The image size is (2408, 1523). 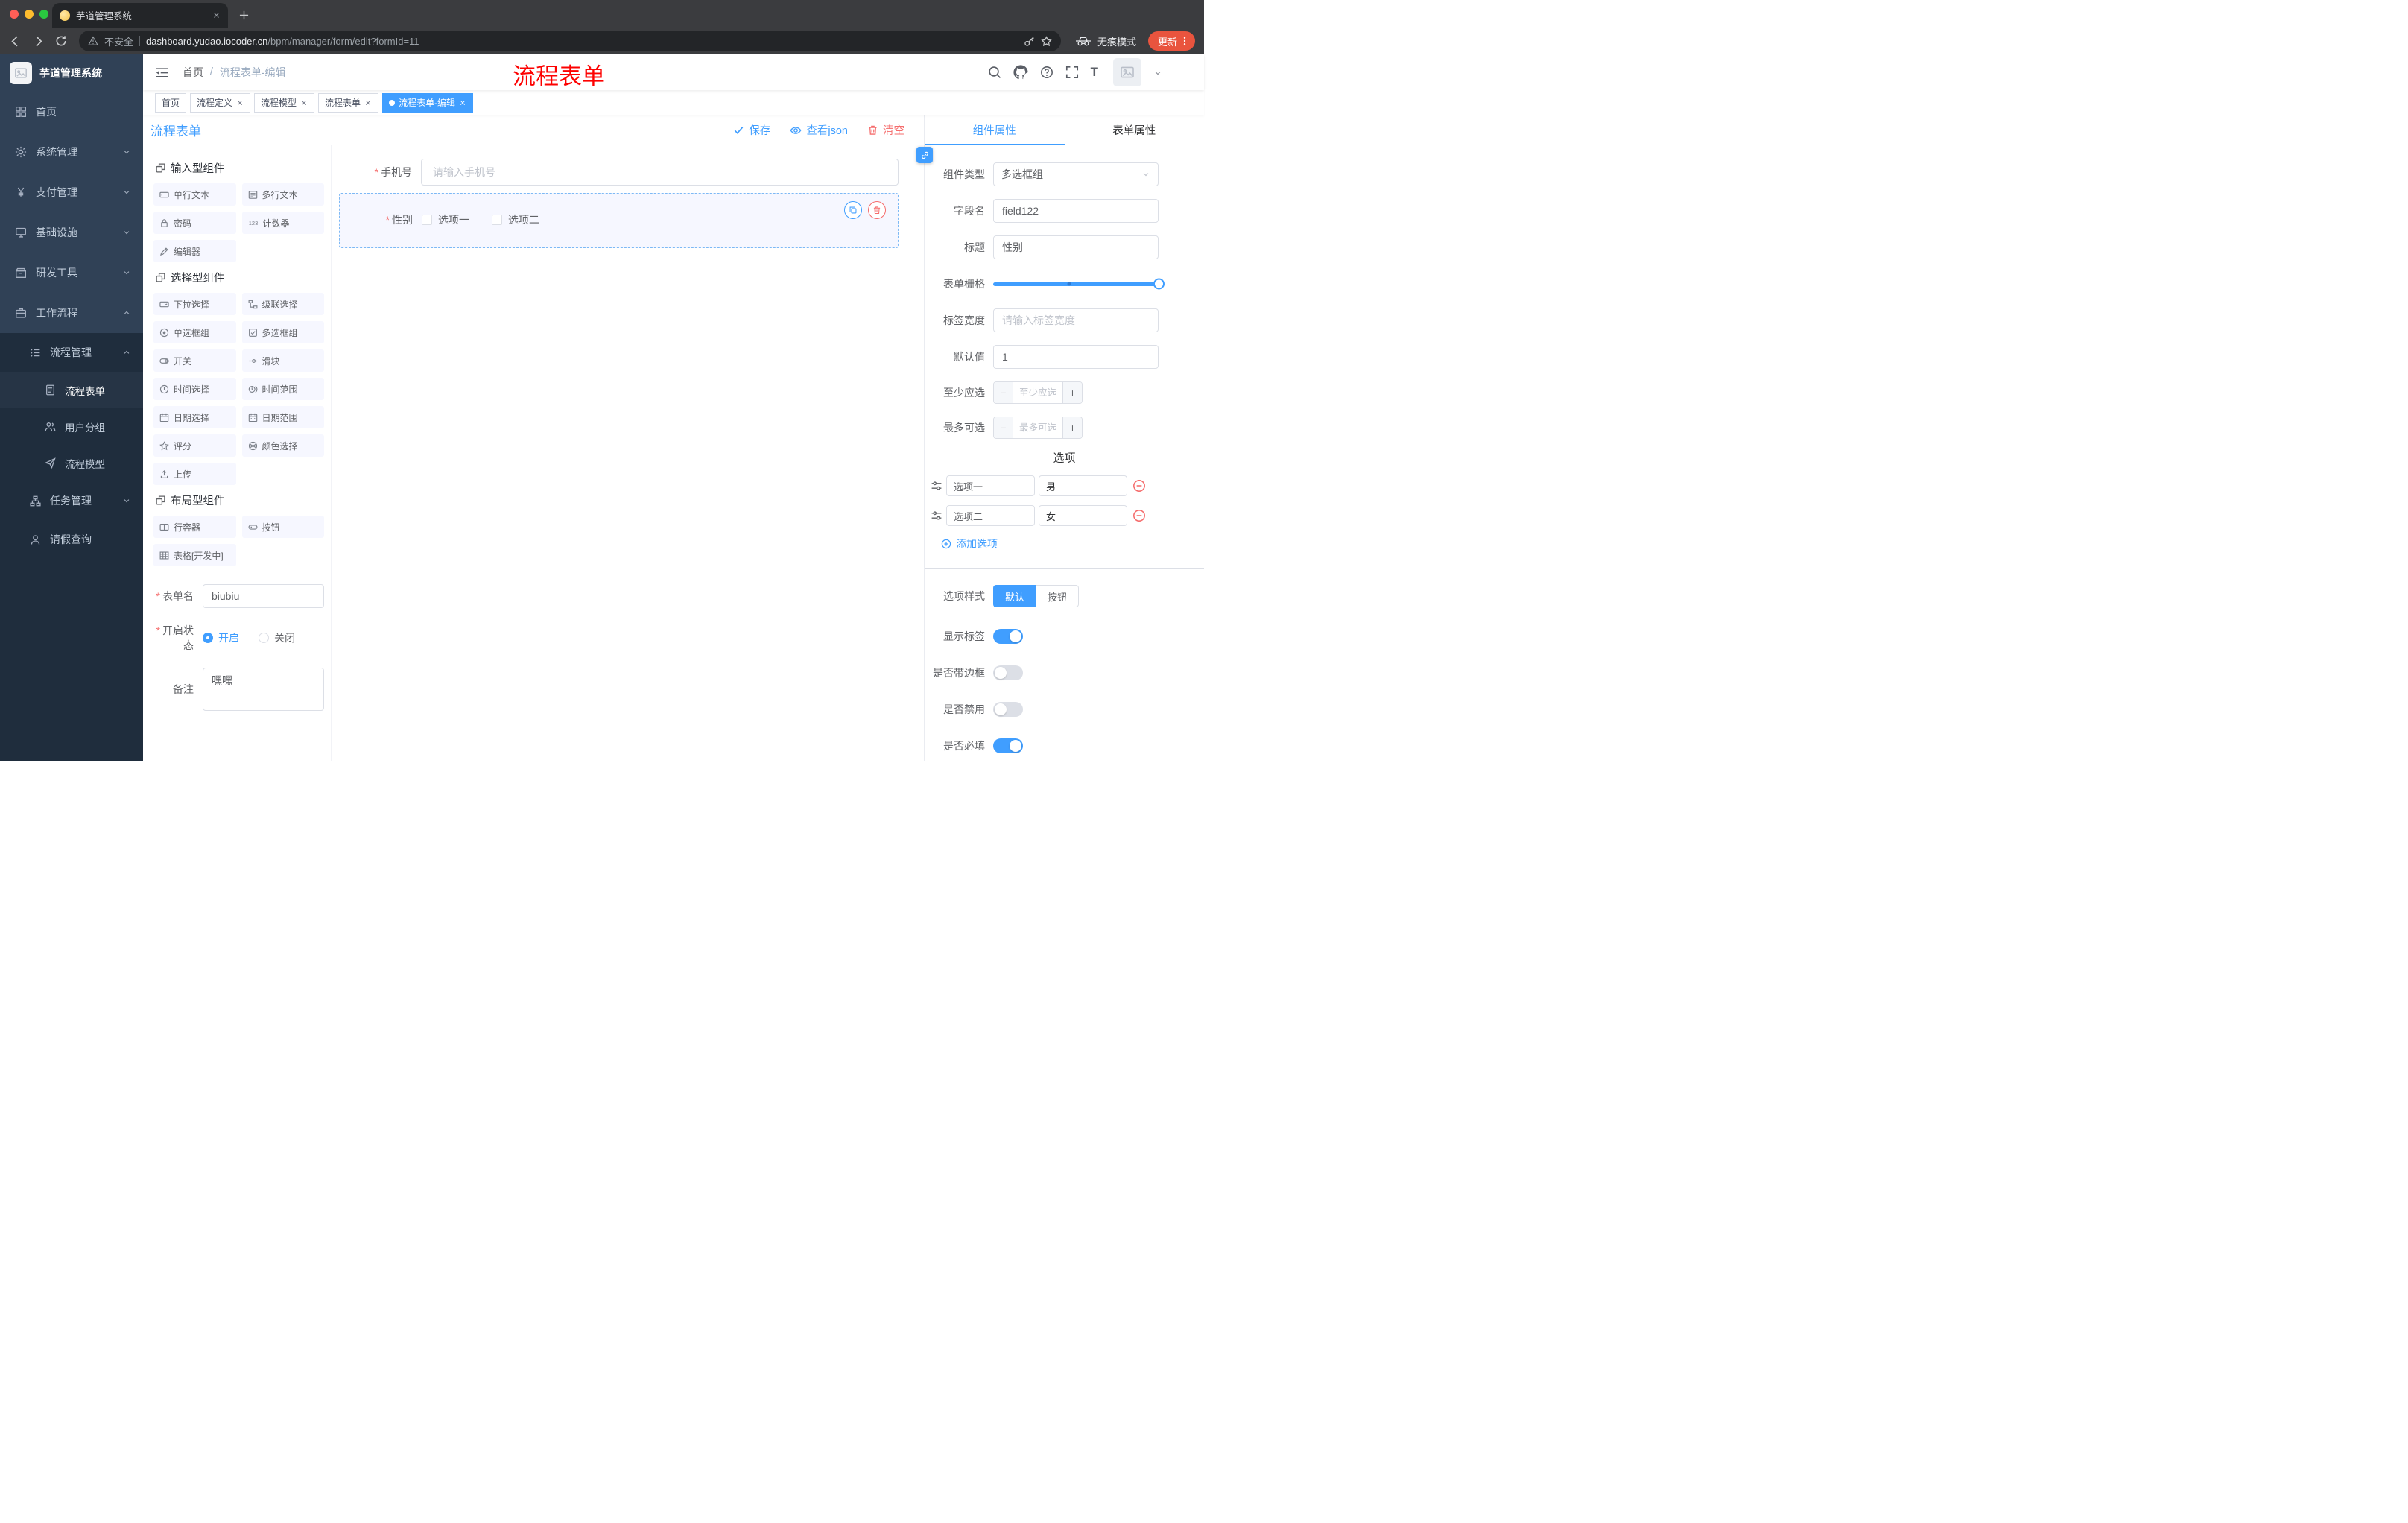 I want to click on window-close-button, so click(x=14, y=15).